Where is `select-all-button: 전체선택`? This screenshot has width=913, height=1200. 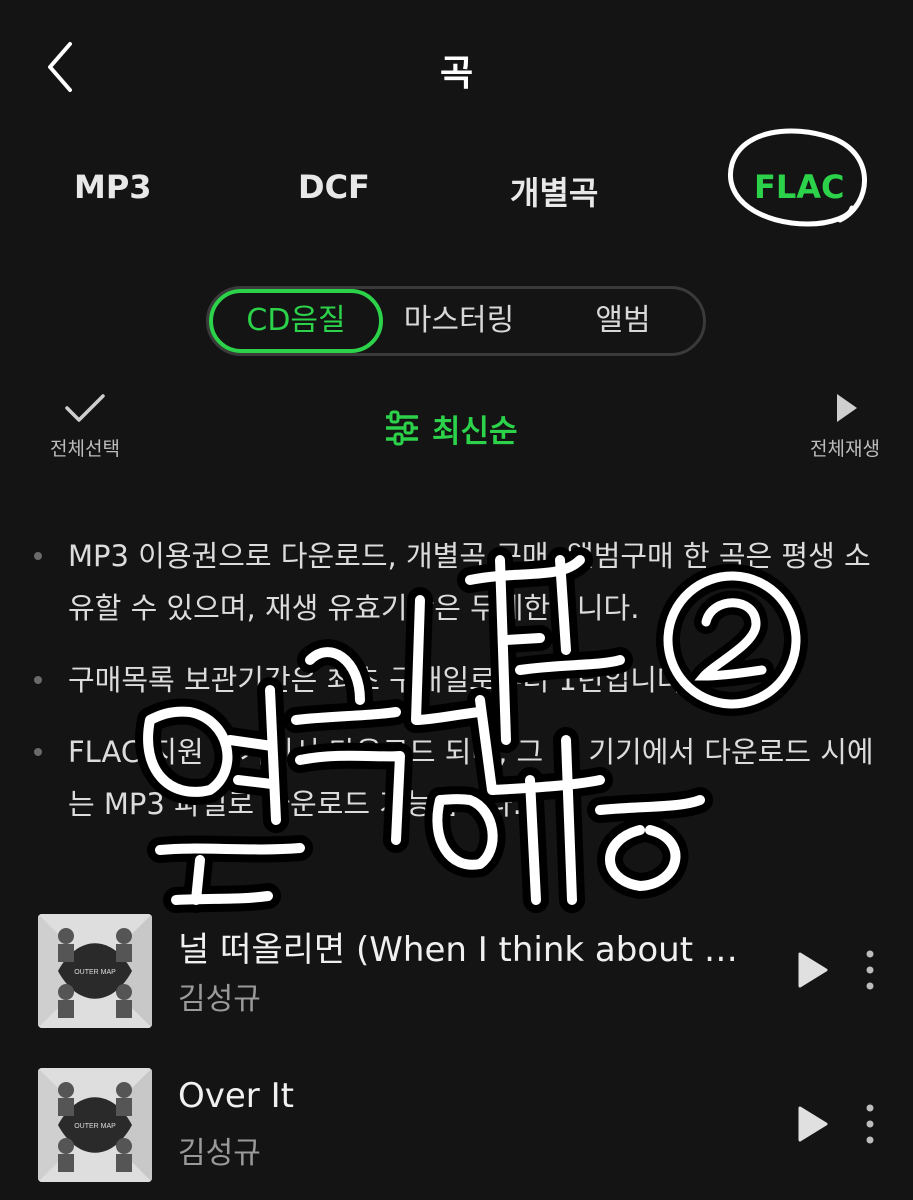 select-all-button: 전체선택 is located at coordinates (85, 425).